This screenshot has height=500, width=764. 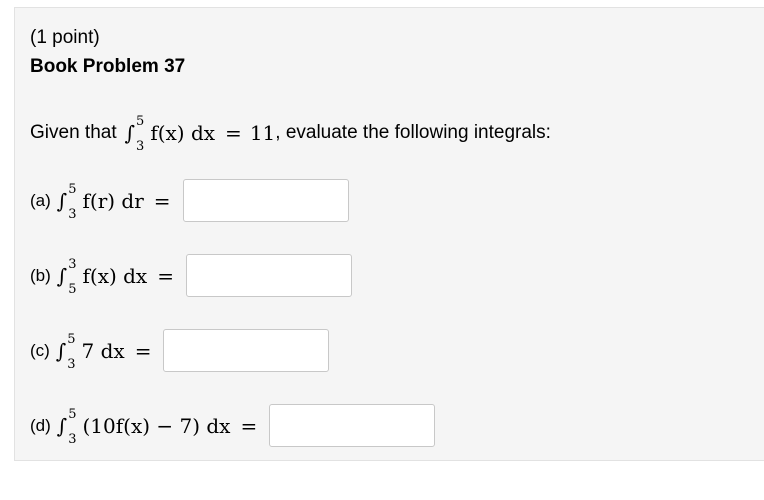 I want to click on integrand: (10f(x) − 7) dx, so click(x=156, y=425).